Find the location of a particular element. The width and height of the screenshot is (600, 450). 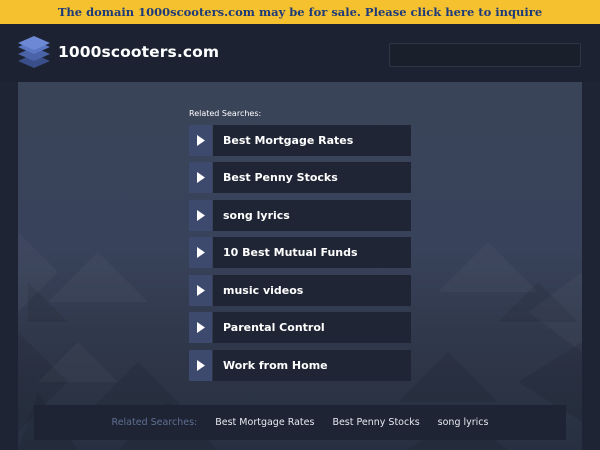

related-link-label: Parental Control is located at coordinates (312, 327).